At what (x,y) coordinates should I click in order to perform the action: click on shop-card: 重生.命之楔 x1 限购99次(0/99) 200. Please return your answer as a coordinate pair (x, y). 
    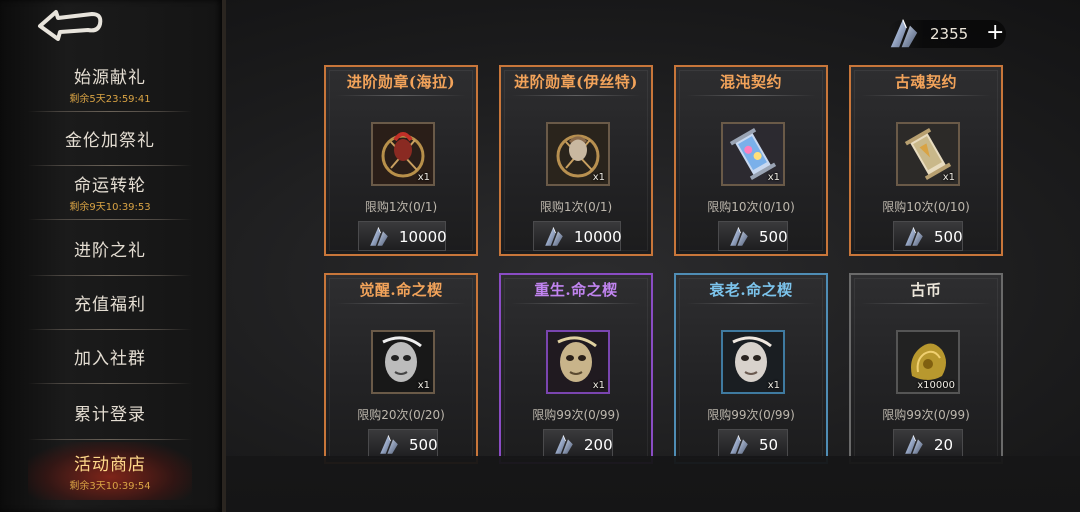
    Looking at the image, I should click on (576, 368).